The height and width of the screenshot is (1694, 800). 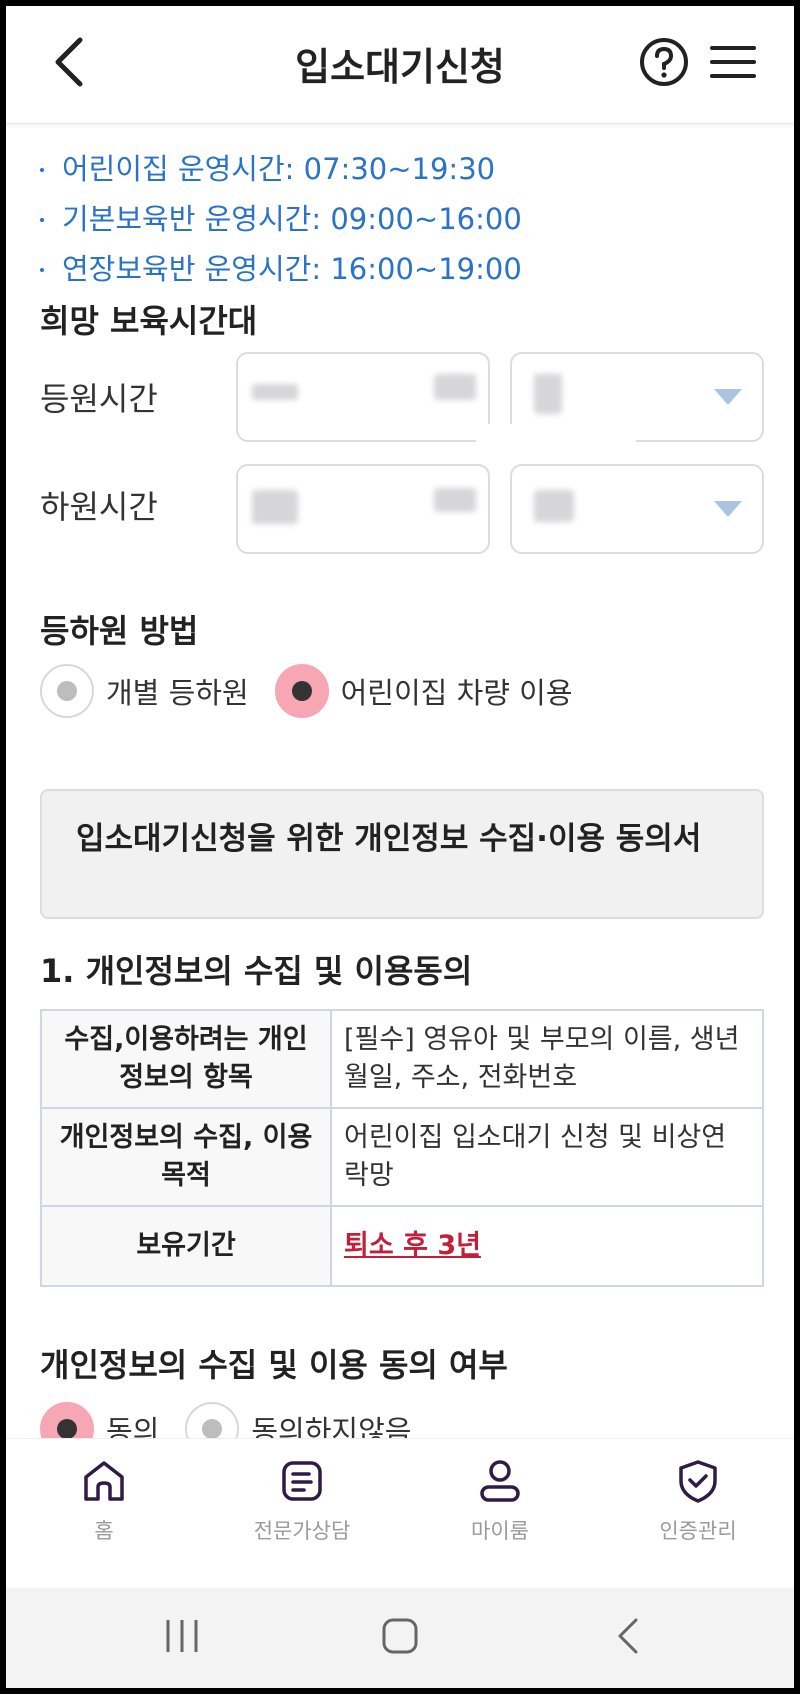 What do you see at coordinates (698, 1481) in the screenshot?
I see `shield-check-icon` at bounding box center [698, 1481].